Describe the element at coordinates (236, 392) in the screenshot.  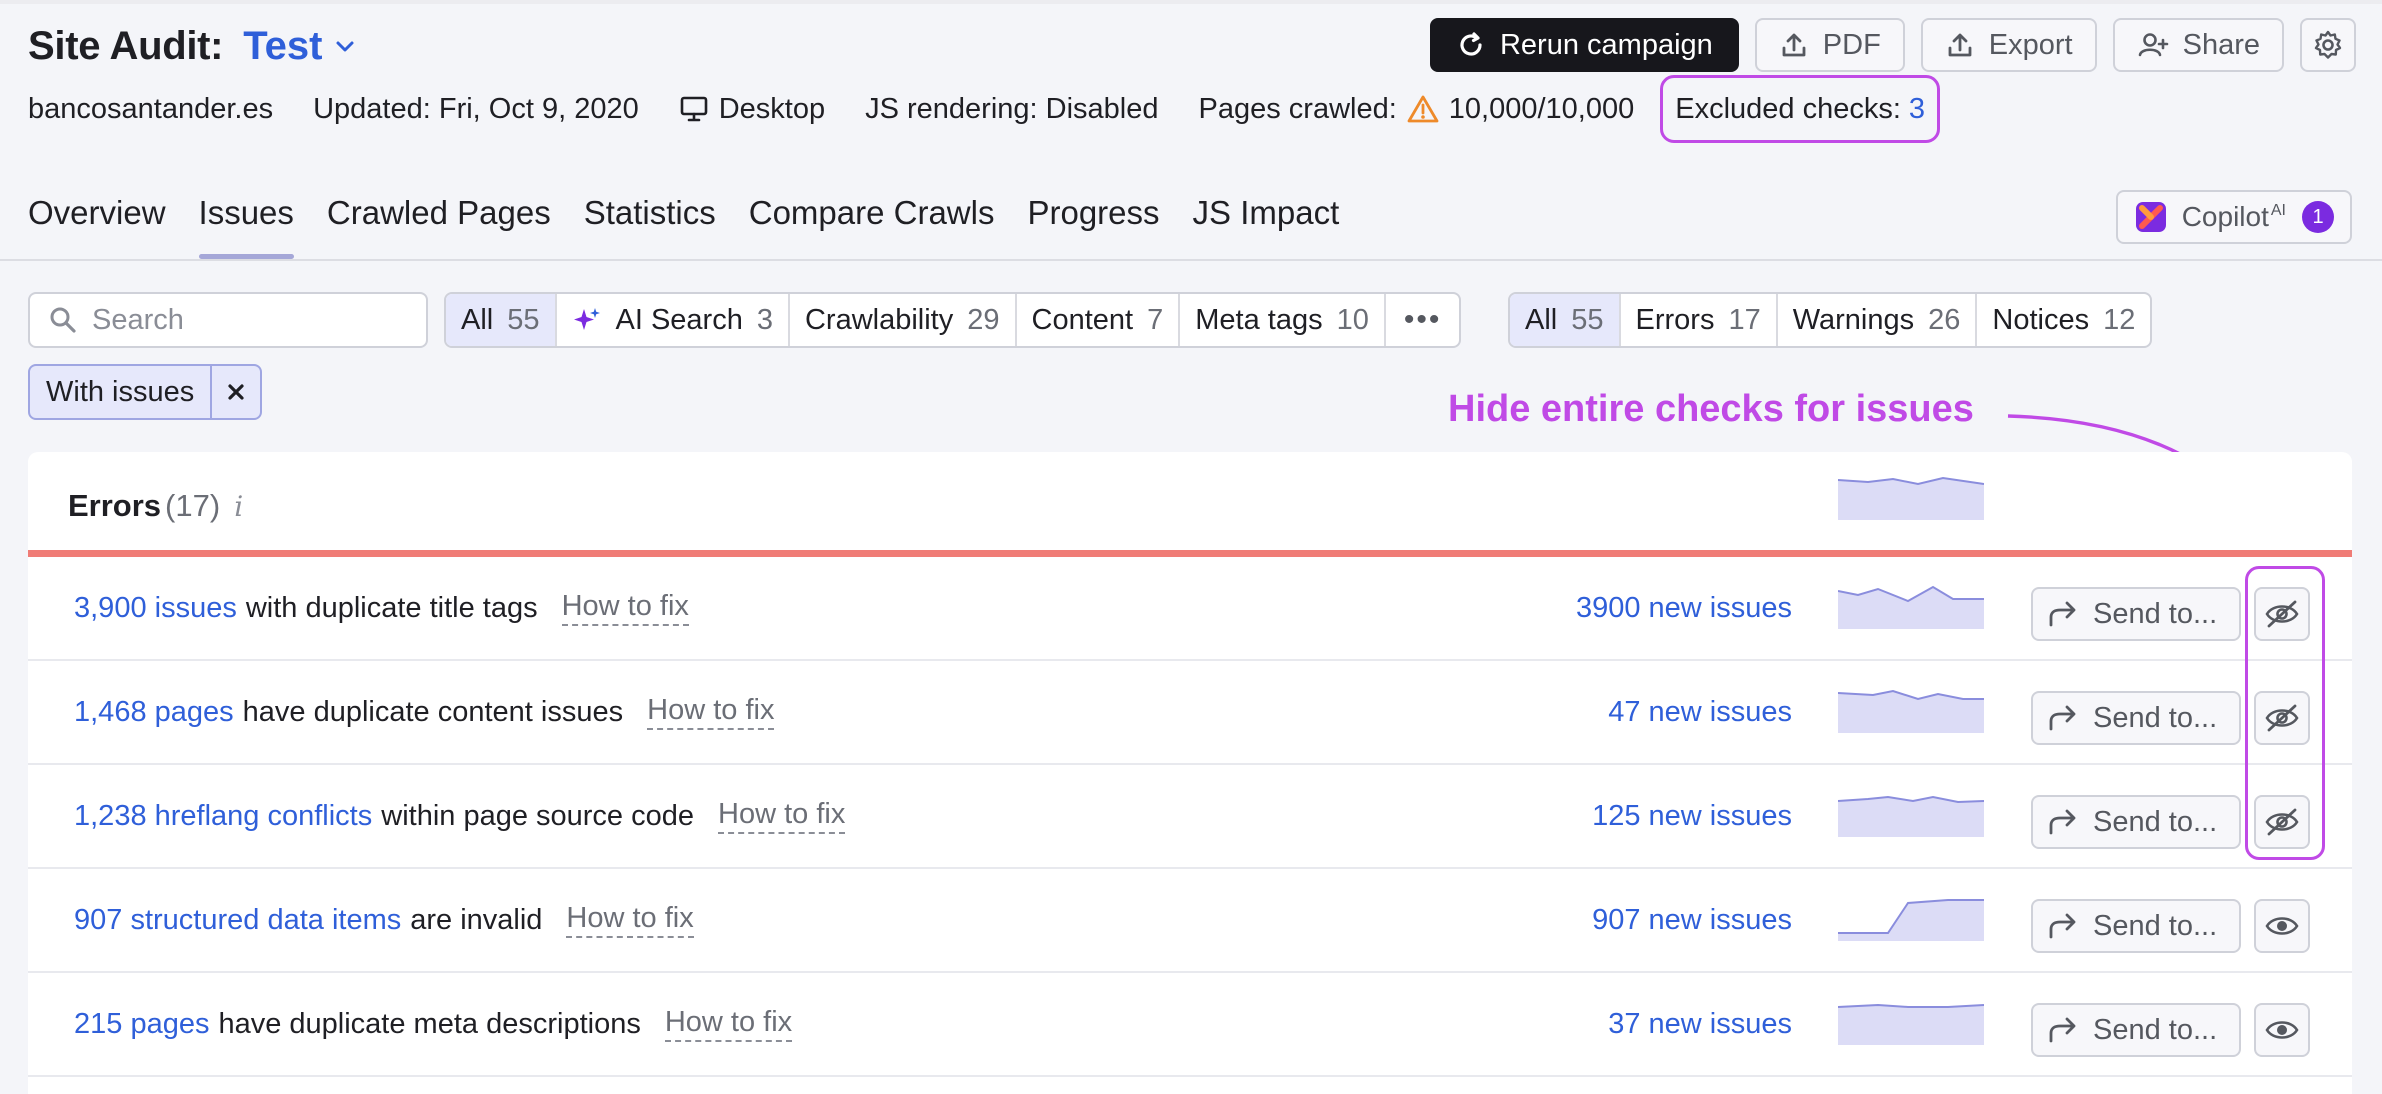
I see `close-icon` at that location.